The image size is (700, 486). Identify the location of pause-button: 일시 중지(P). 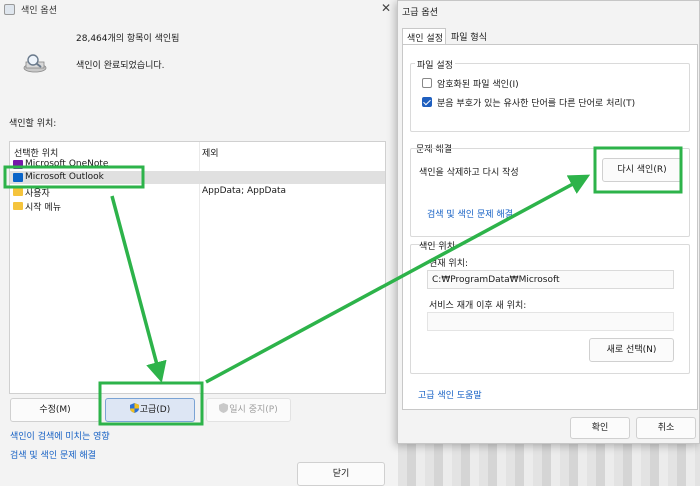
(248, 410).